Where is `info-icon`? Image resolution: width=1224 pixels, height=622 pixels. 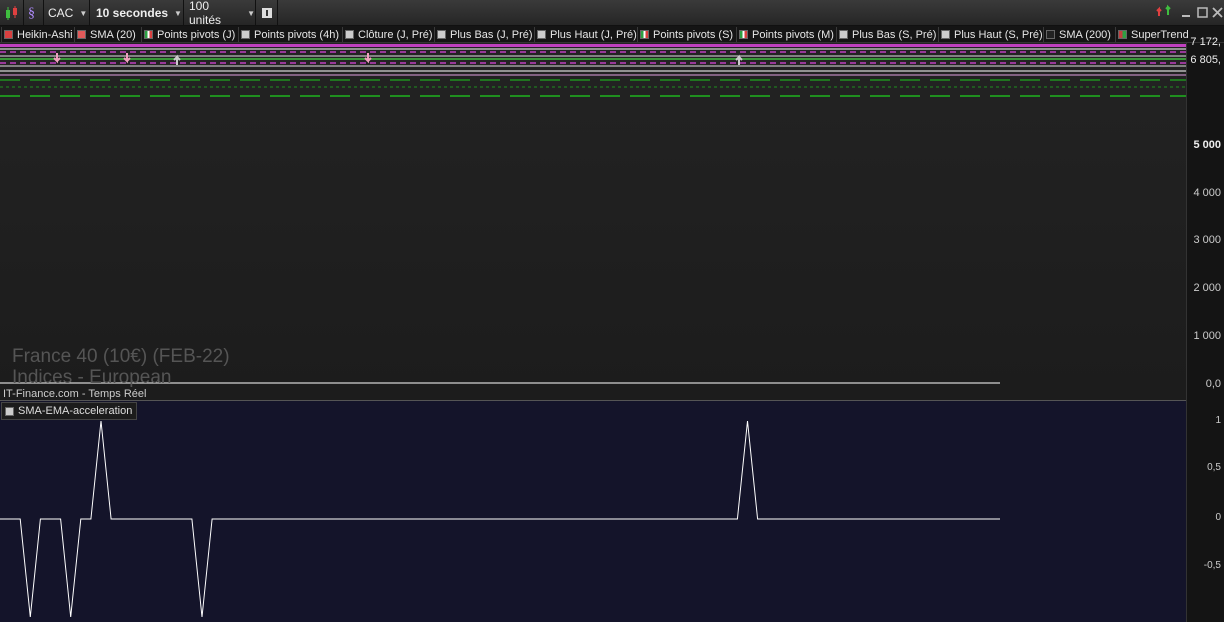 info-icon is located at coordinates (267, 13).